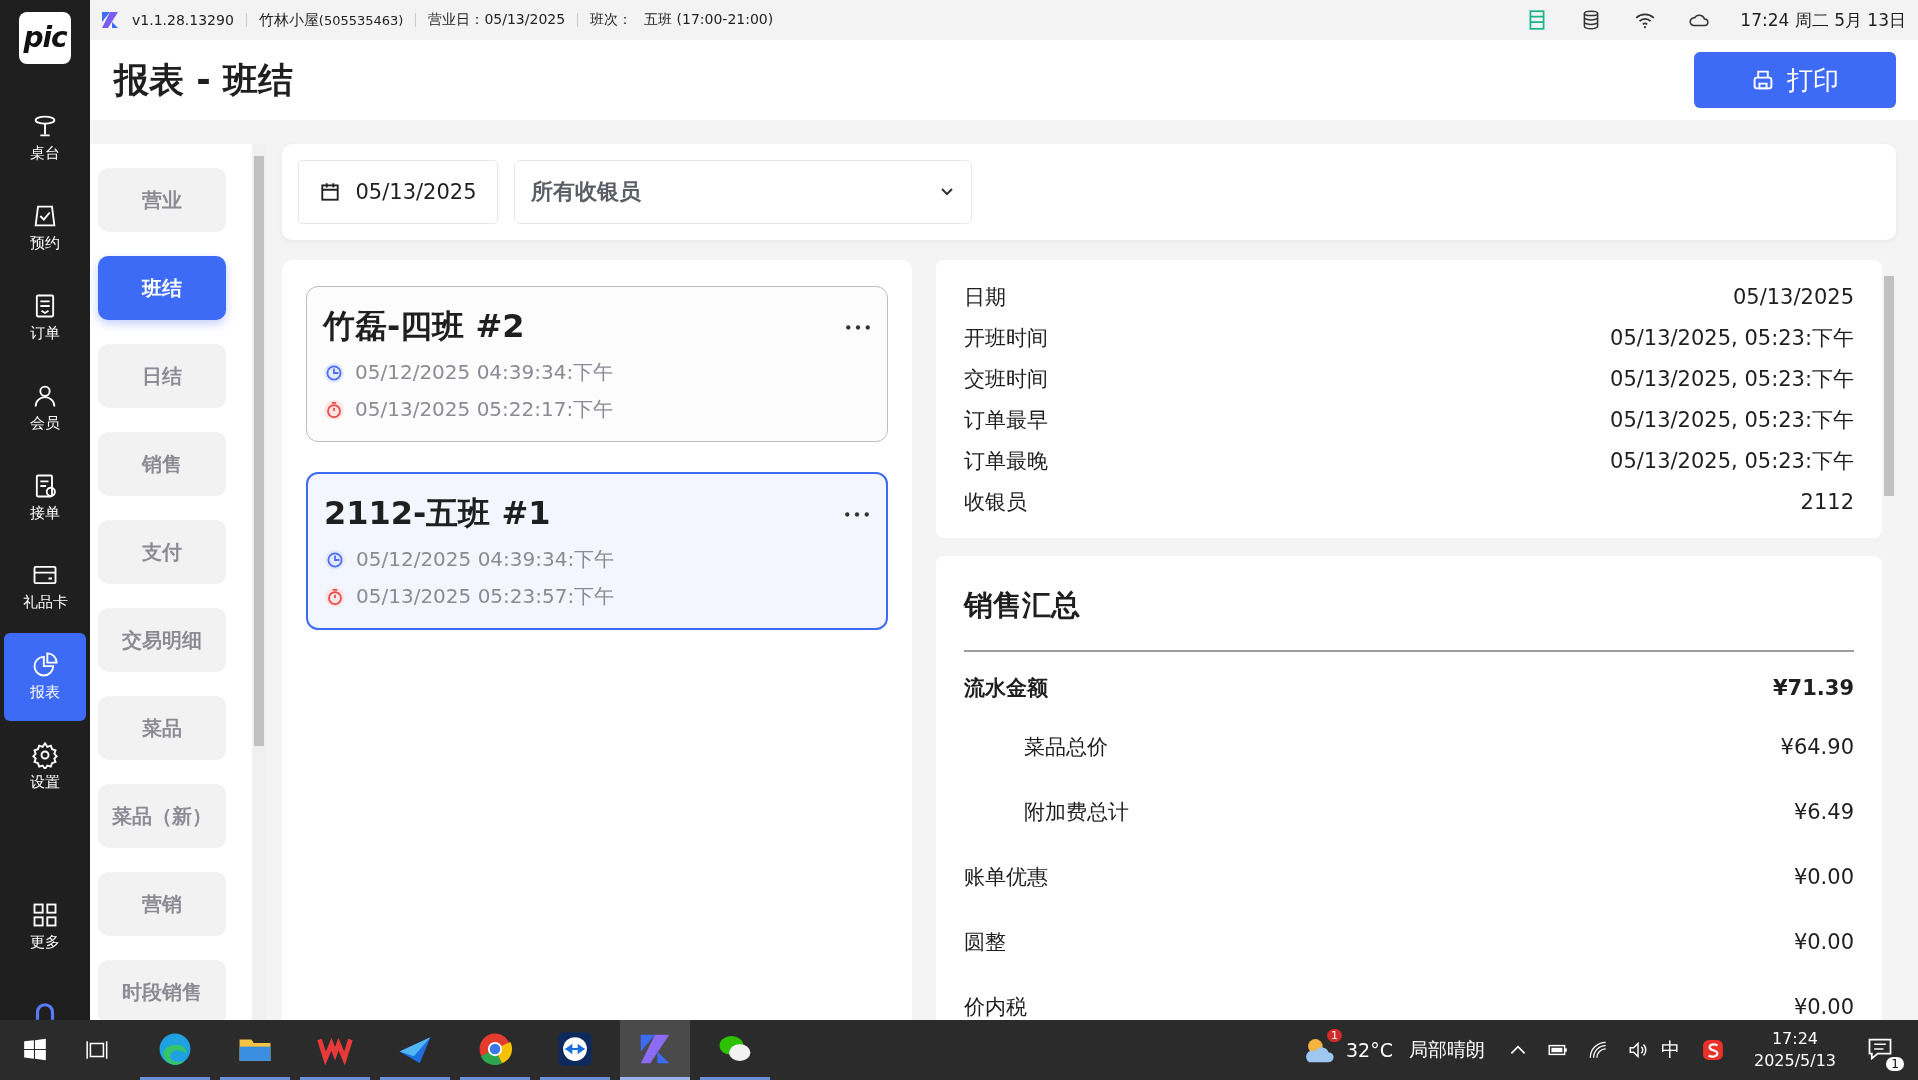  I want to click on notification-badge: 1, so click(1334, 1035).